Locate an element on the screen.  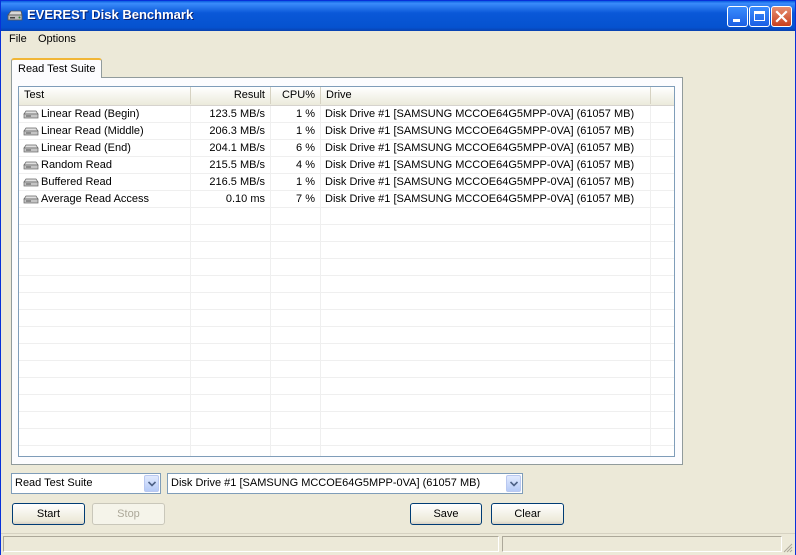
menu-file: File is located at coordinates (18, 39).